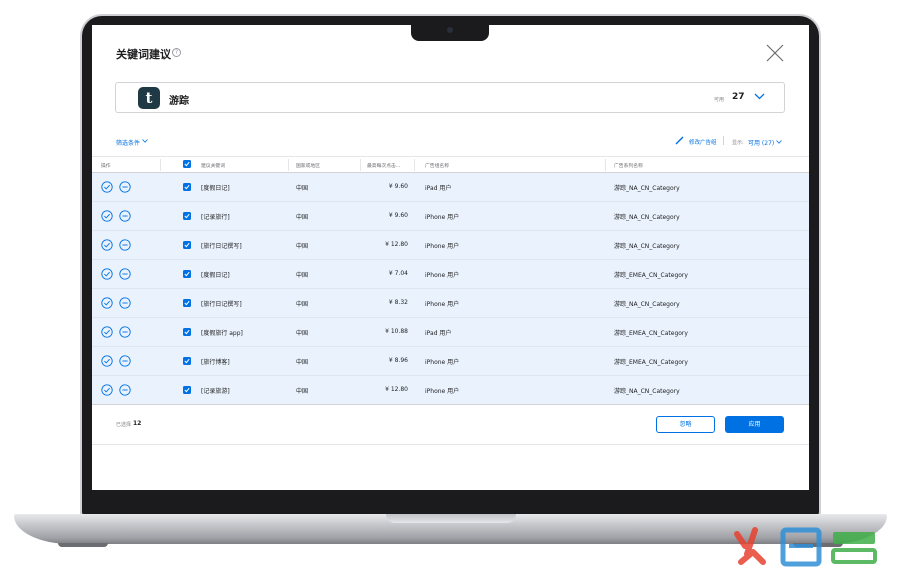 The width and height of the screenshot is (901, 572). What do you see at coordinates (451, 518) in the screenshot?
I see `laptop-thumb-notch` at bounding box center [451, 518].